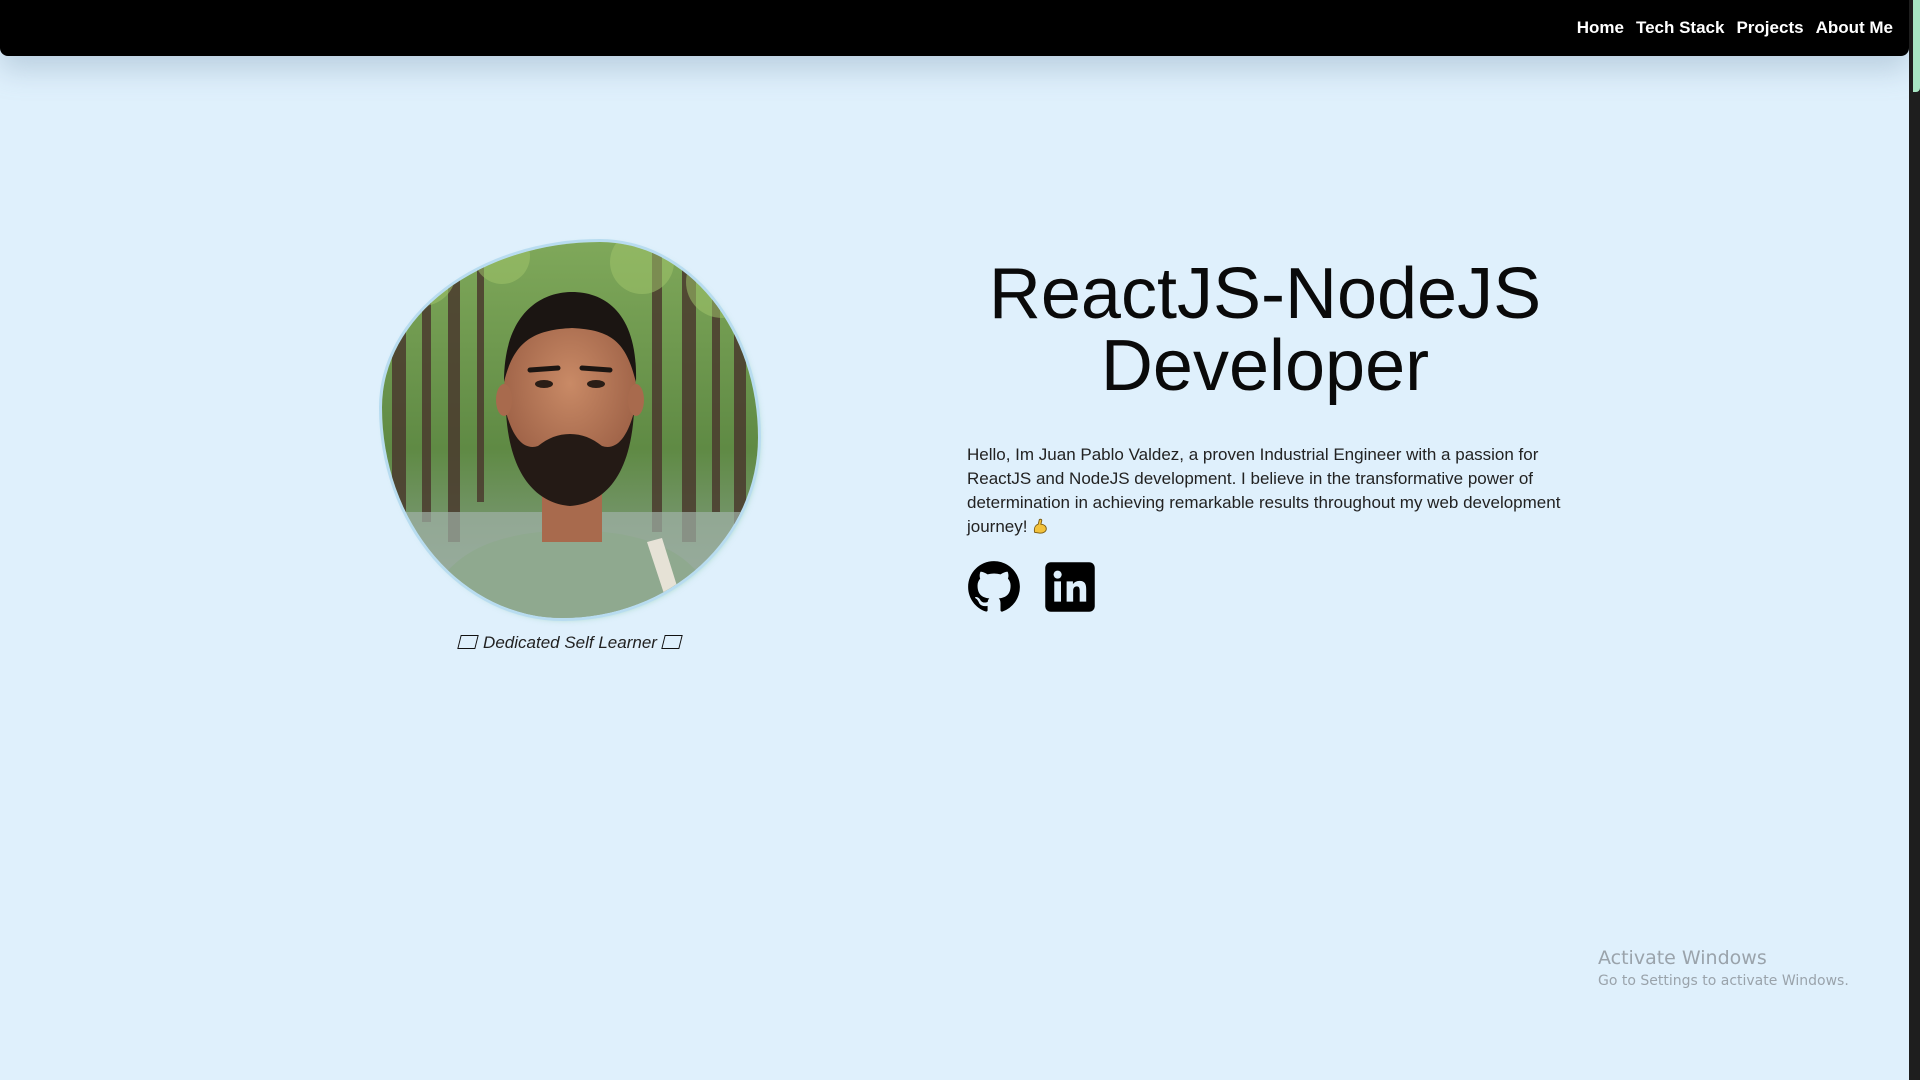 This screenshot has width=1920, height=1080. Describe the element at coordinates (1723, 981) in the screenshot. I see `watermark-subtitle: Go to Settings to activate Windows.` at that location.